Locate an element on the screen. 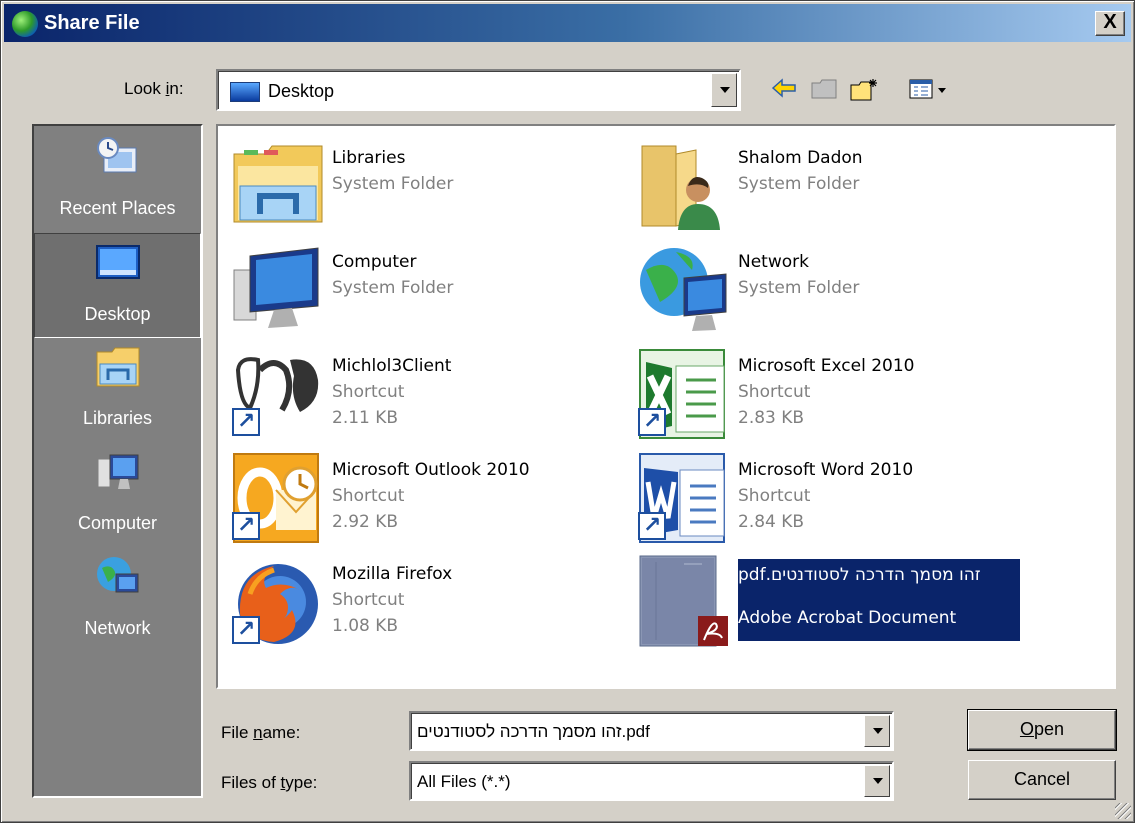  list-item-michlol3client: Michlol3Client Shortcut 2.11 KB is located at coordinates (425, 396).